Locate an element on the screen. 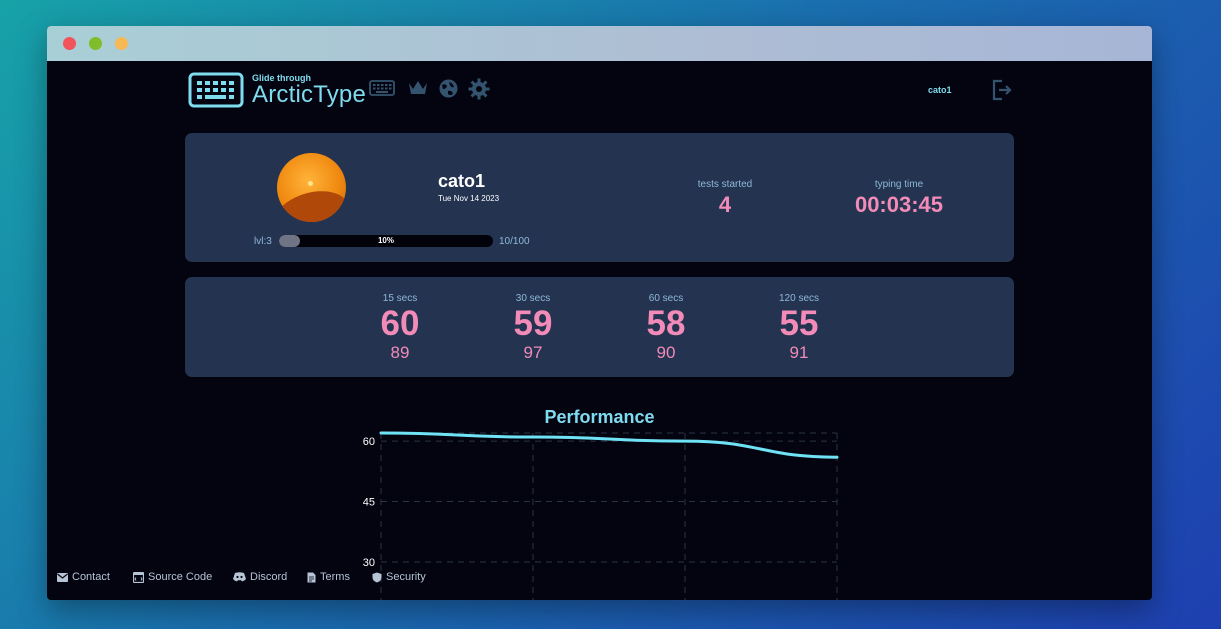 The height and width of the screenshot is (629, 1221). level-progress-text: 10% is located at coordinates (385, 240).